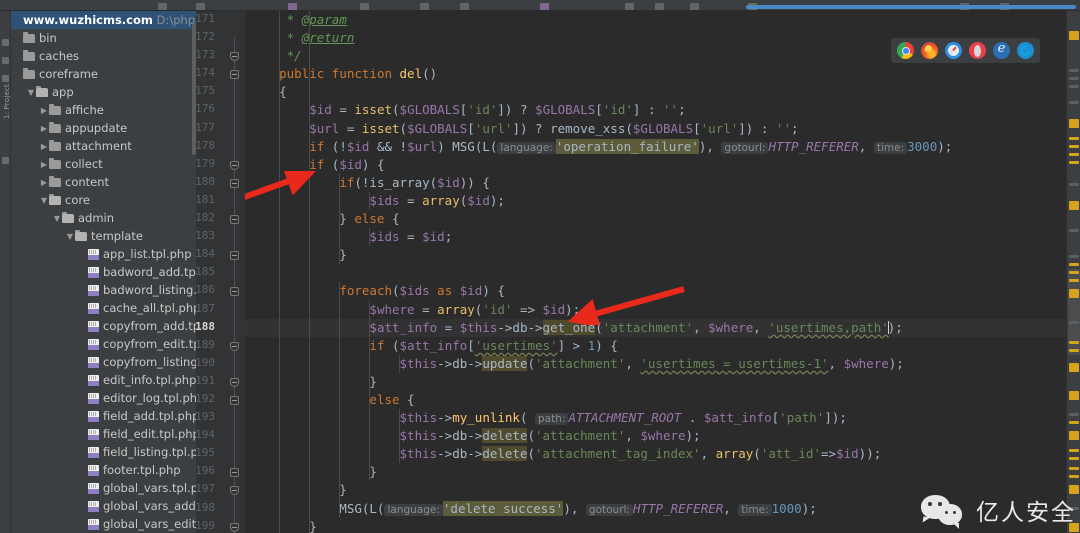 The width and height of the screenshot is (1080, 533). I want to click on tree-item-copyfrom-add-tpl-ph: copyfrom_add.tpl.ph, so click(103, 326).